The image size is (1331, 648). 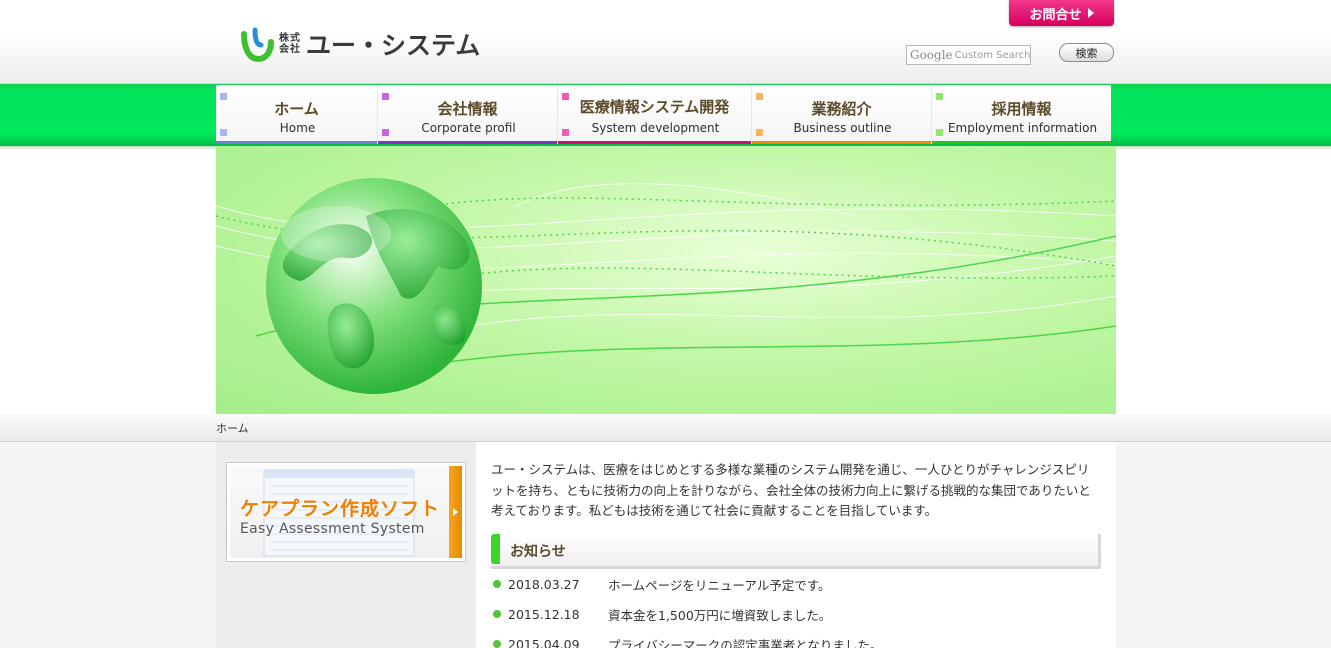 What do you see at coordinates (992, 55) in the screenshot?
I see `search-placeholder: Custom Search` at bounding box center [992, 55].